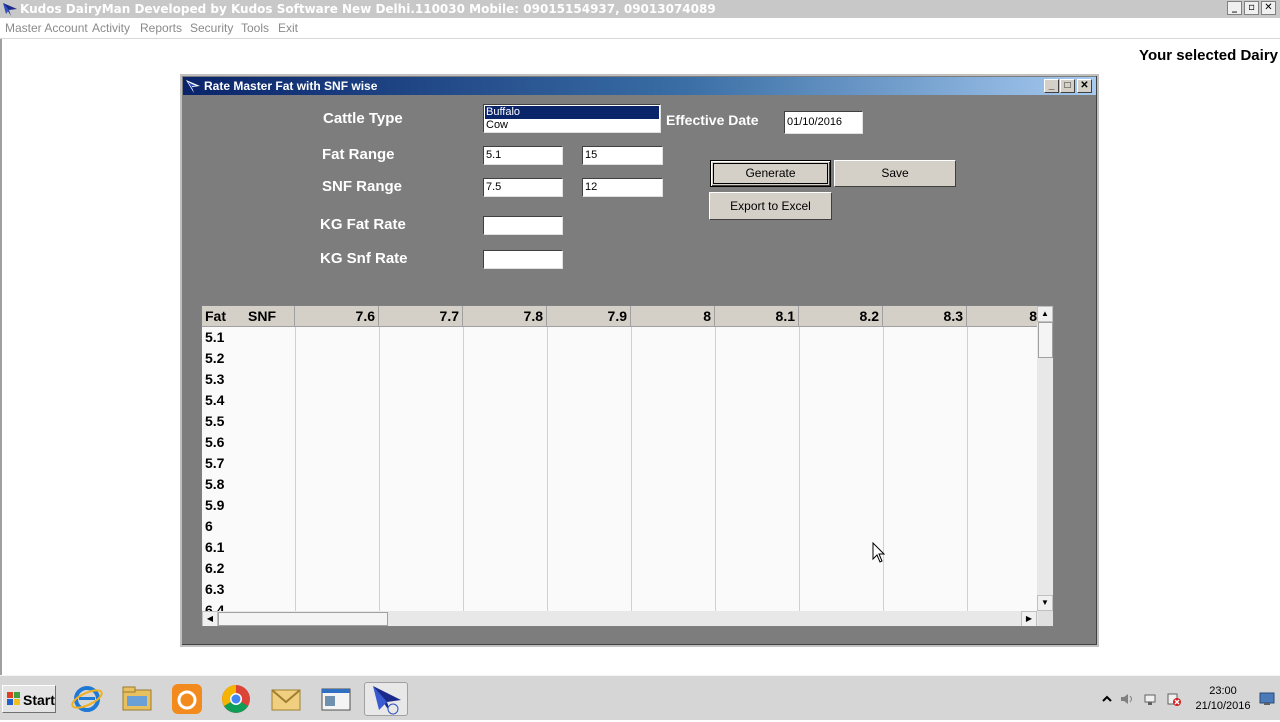 The image size is (1280, 722). I want to click on grid-row-label: 5.7, so click(215, 463).